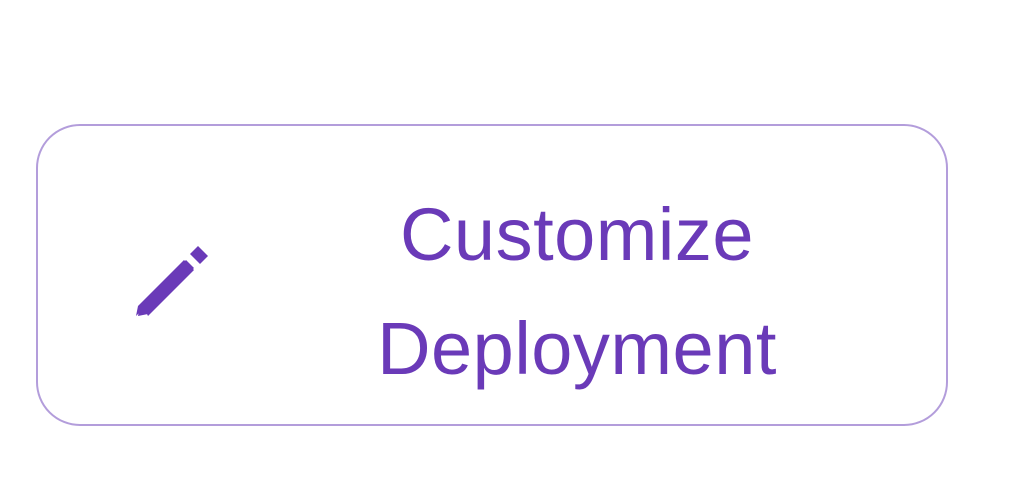 This screenshot has width=1024, height=489. What do you see at coordinates (172, 281) in the screenshot?
I see `pencil-icon` at bounding box center [172, 281].